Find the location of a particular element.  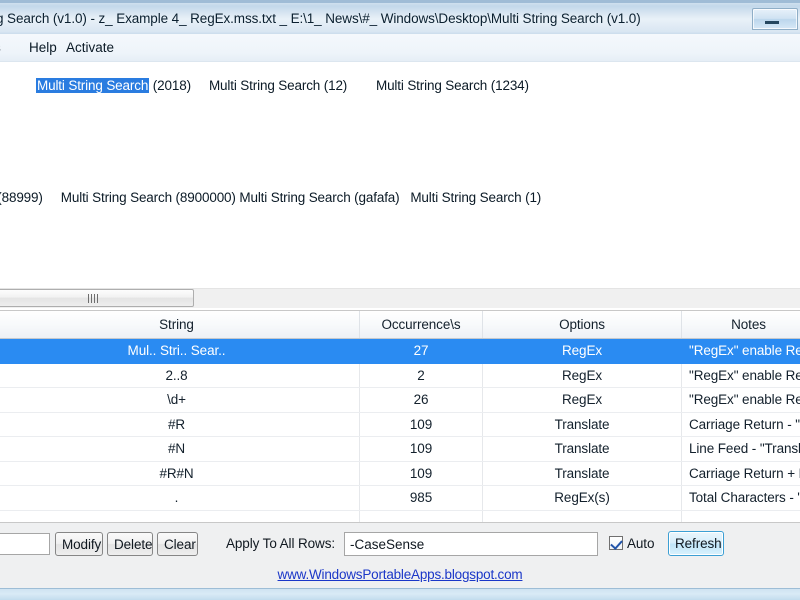

column-header-notes: Notes is located at coordinates (740, 325).